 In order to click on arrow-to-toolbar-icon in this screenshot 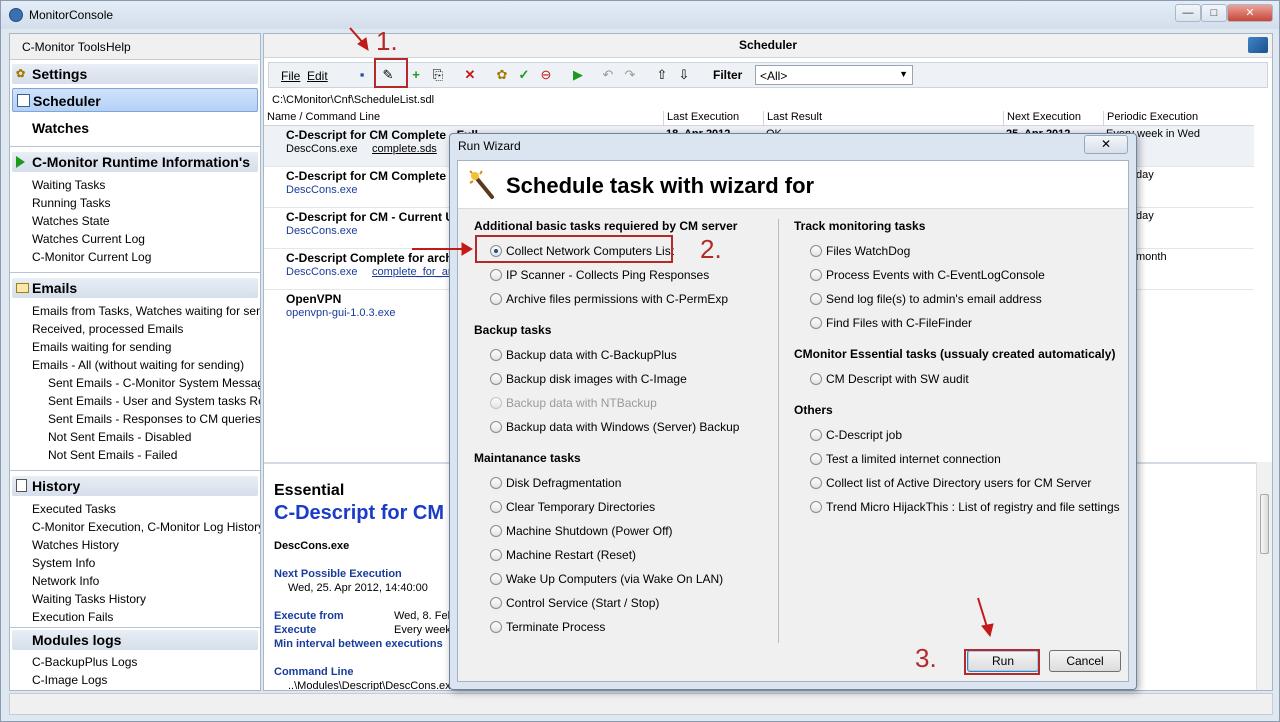, I will do `click(359, 39)`.